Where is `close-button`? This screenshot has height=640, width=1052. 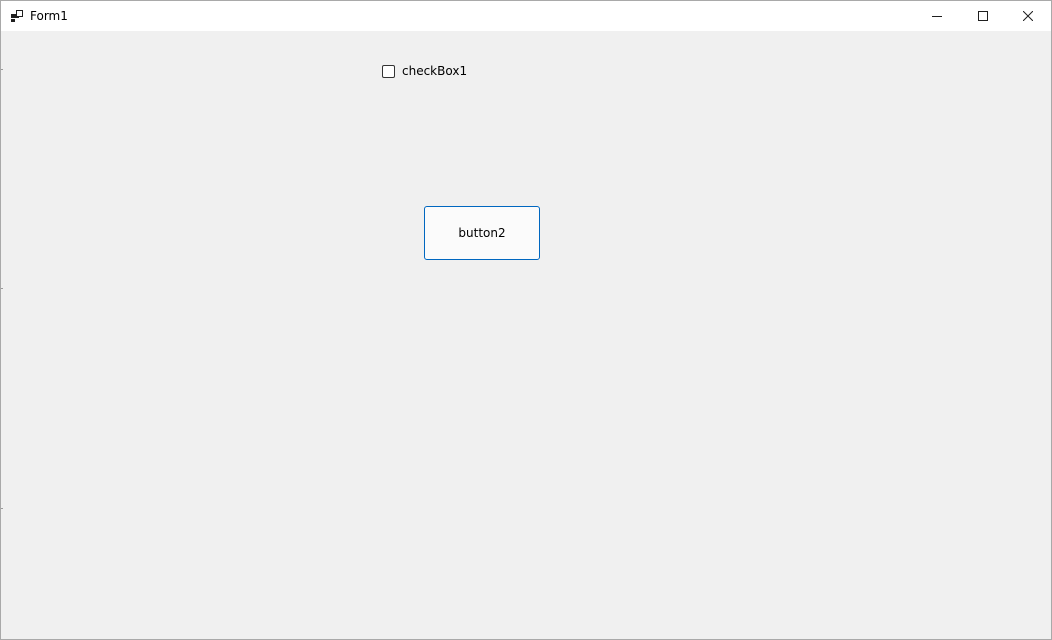
close-button is located at coordinates (1028, 16).